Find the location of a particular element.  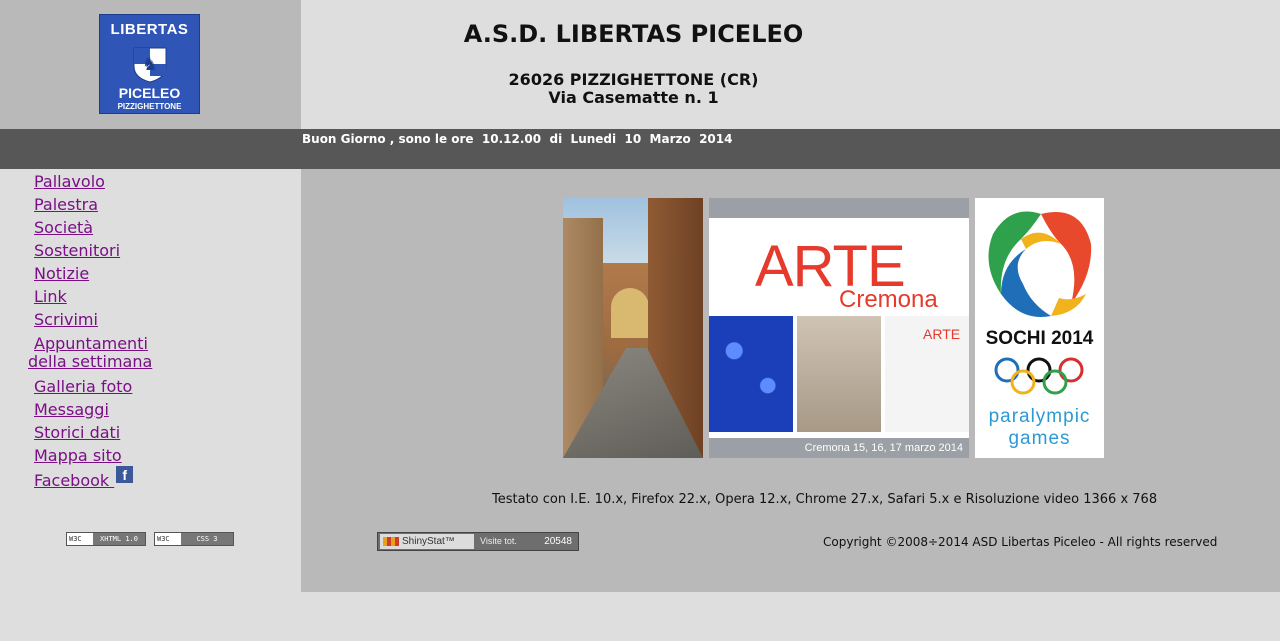

visit-counter-value: 20548 is located at coordinates (558, 541).